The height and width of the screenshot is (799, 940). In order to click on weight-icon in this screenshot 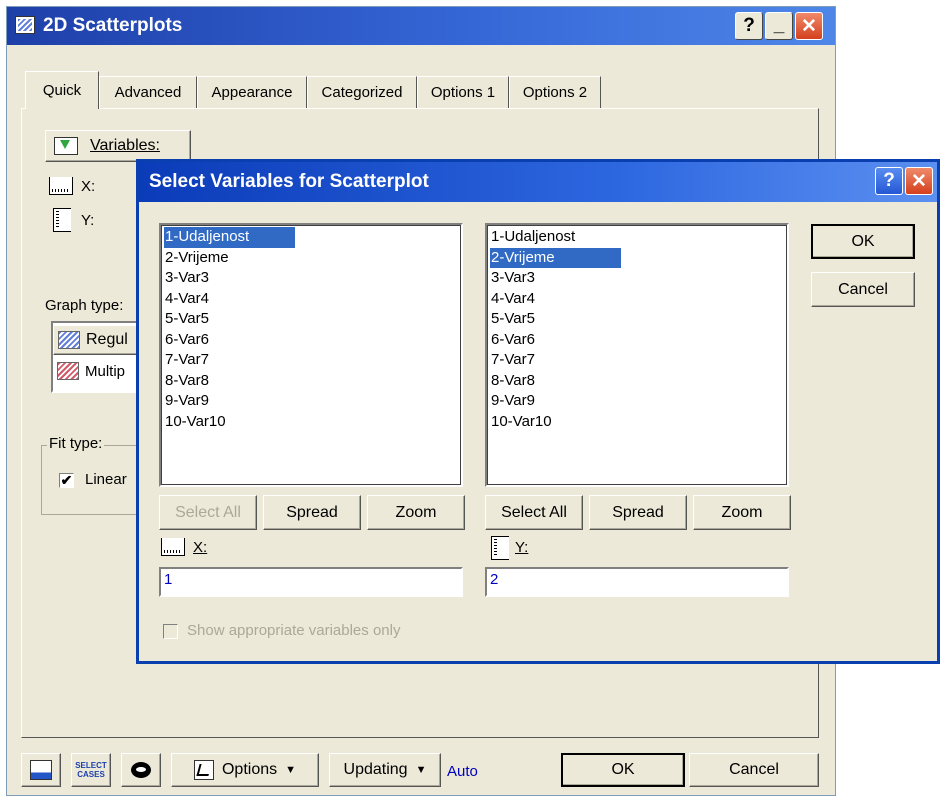, I will do `click(141, 770)`.